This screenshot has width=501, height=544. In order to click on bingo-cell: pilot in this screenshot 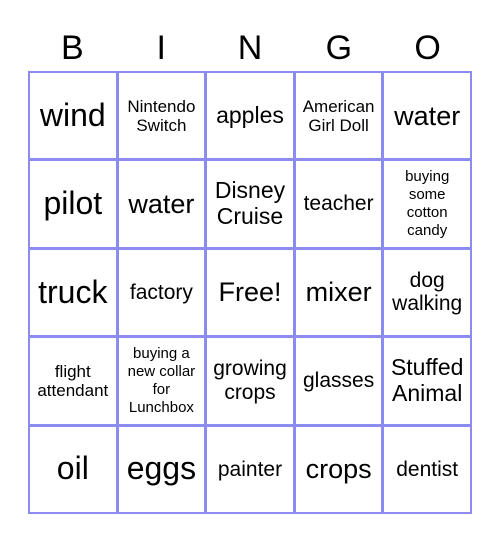, I will do `click(73, 204)`.